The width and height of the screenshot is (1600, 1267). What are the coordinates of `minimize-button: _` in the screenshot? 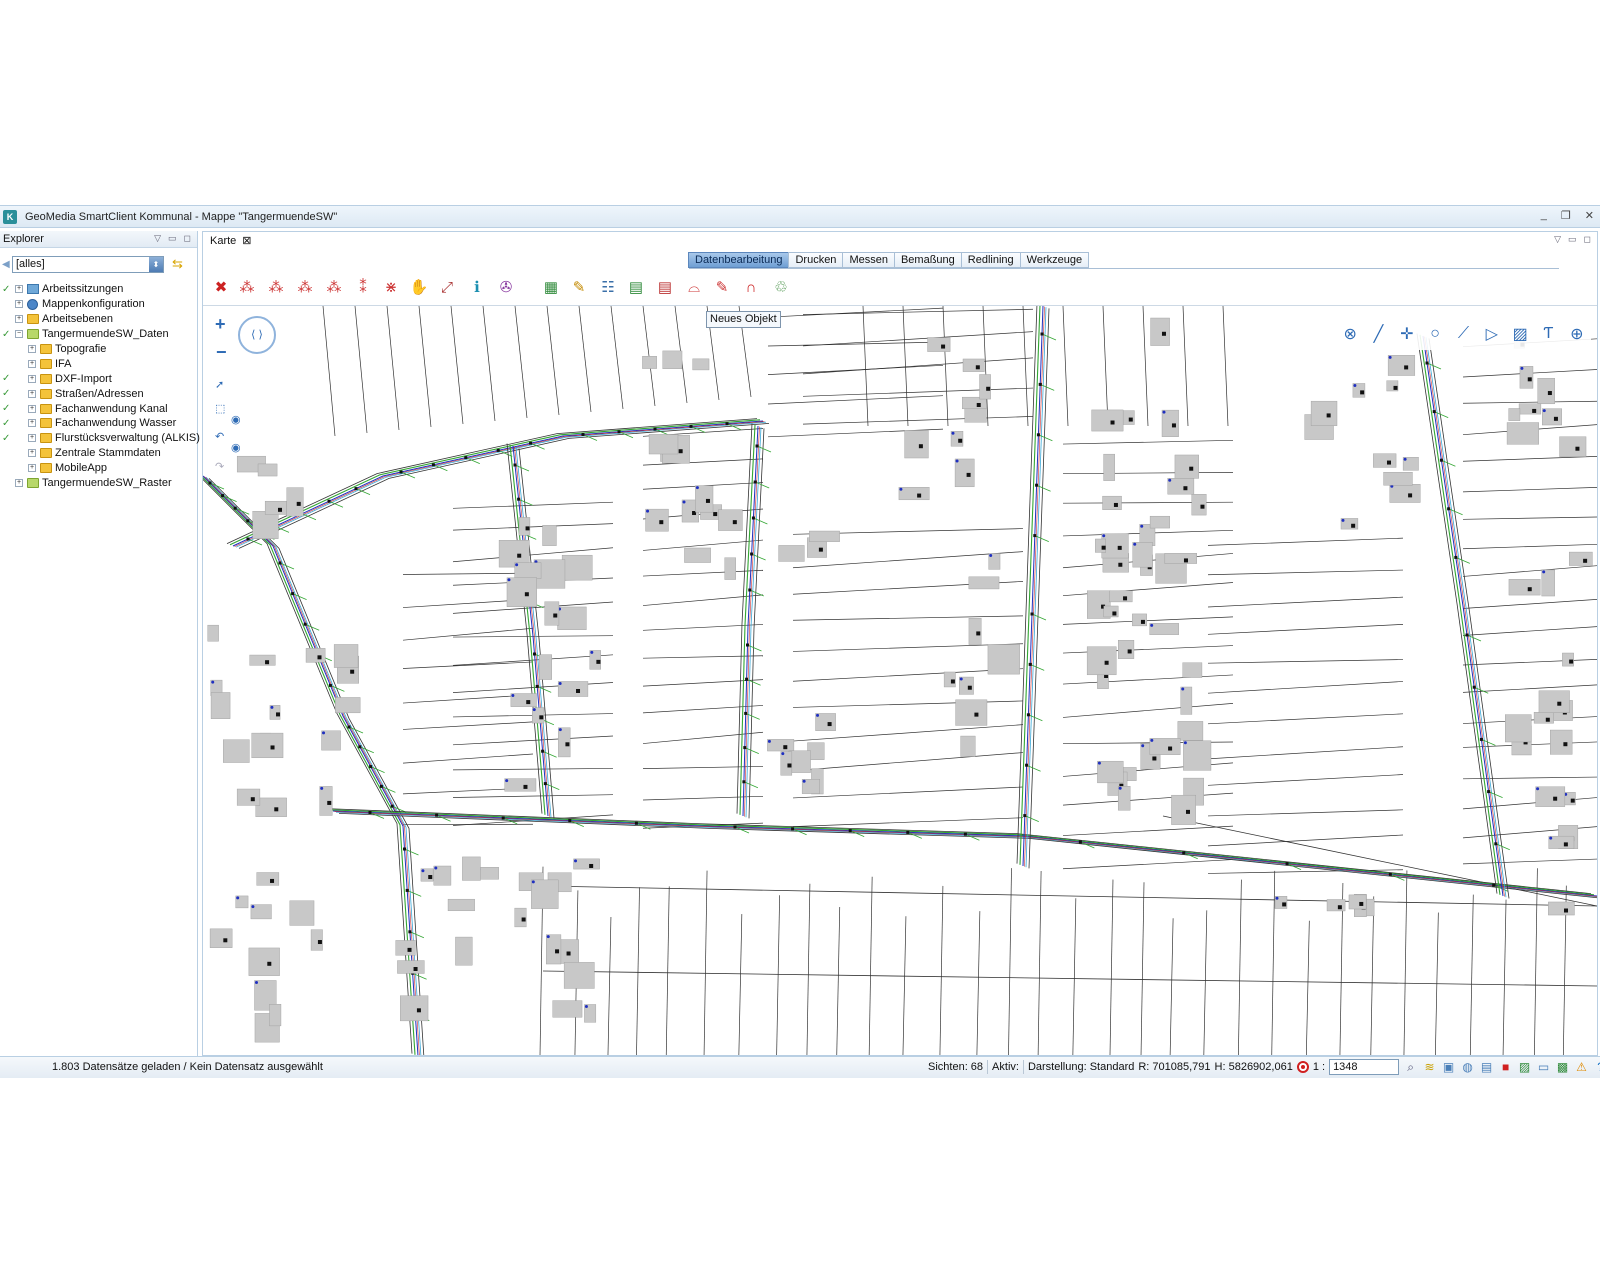 It's located at (1544, 215).